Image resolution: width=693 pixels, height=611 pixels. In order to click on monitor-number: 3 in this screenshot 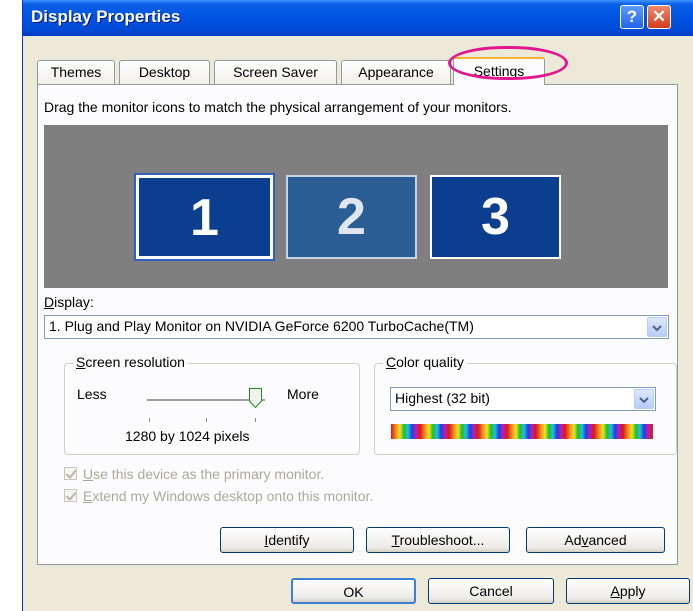, I will do `click(495, 217)`.